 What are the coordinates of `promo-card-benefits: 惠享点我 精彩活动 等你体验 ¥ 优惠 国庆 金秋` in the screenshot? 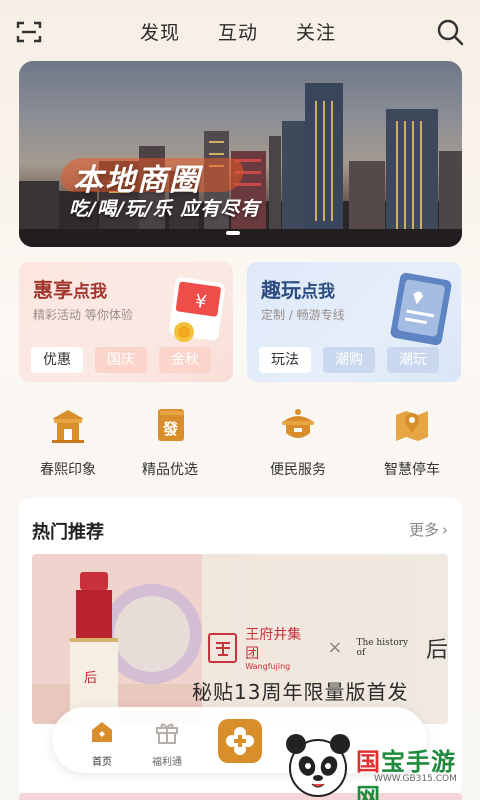 It's located at (126, 322).